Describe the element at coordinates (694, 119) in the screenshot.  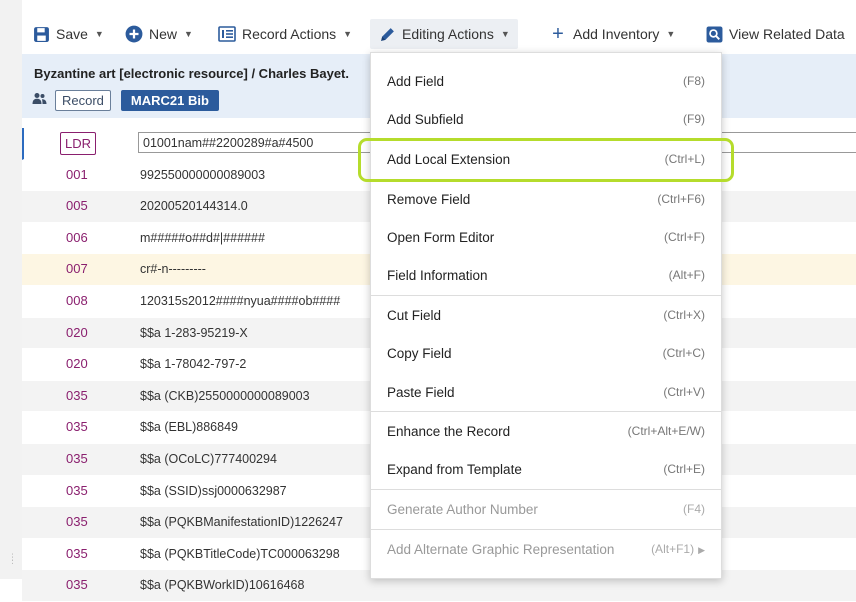
I see `menu-item-shortcut: (F9)` at that location.